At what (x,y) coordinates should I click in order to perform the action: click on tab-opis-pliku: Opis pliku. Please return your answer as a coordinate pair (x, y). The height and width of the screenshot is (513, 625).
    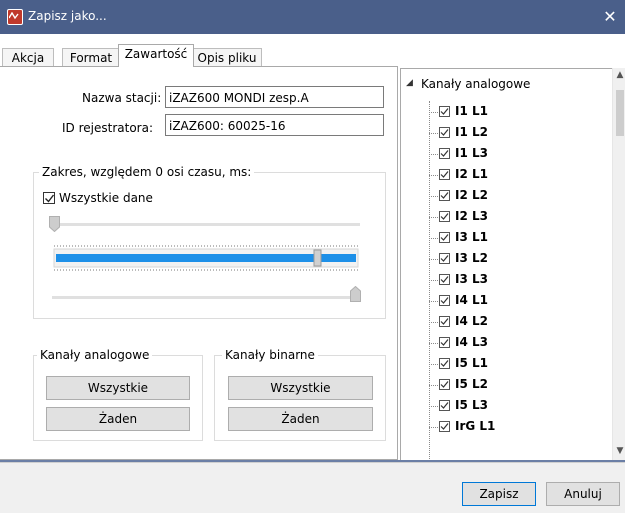
    Looking at the image, I should click on (227, 57).